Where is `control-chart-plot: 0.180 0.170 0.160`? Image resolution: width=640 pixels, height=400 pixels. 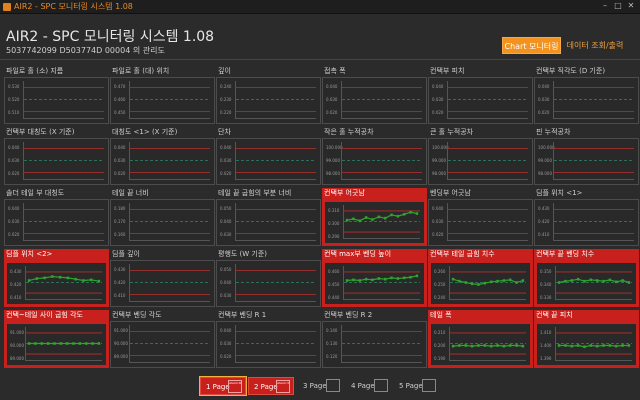 control-chart-plot: 0.180 0.170 0.160 is located at coordinates (162, 222).